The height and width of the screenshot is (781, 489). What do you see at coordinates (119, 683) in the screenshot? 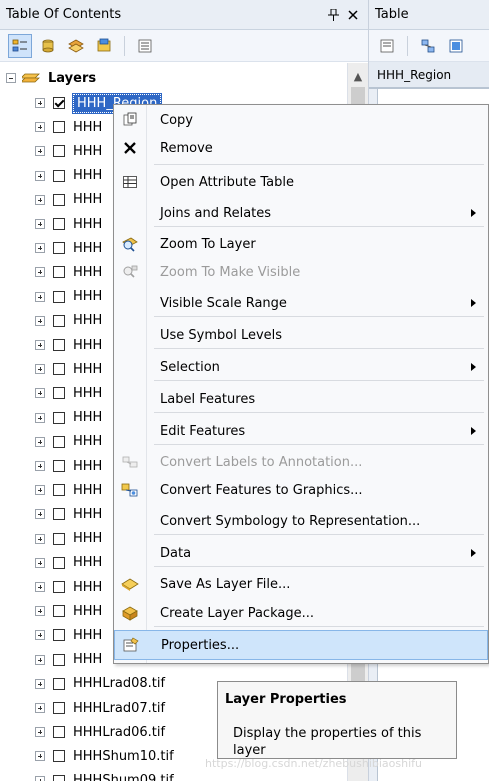
I see `layer-name: HHHLrad08.tif` at bounding box center [119, 683].